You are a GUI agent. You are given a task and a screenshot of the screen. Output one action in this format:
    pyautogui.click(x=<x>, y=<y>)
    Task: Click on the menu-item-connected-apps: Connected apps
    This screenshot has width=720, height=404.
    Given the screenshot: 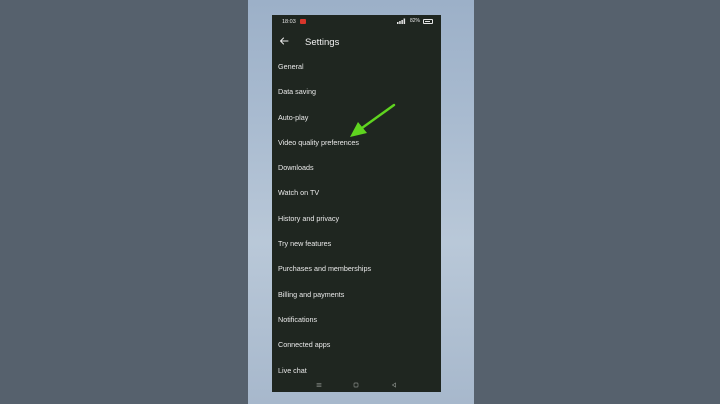 What is the action you would take?
    pyautogui.click(x=356, y=344)
    